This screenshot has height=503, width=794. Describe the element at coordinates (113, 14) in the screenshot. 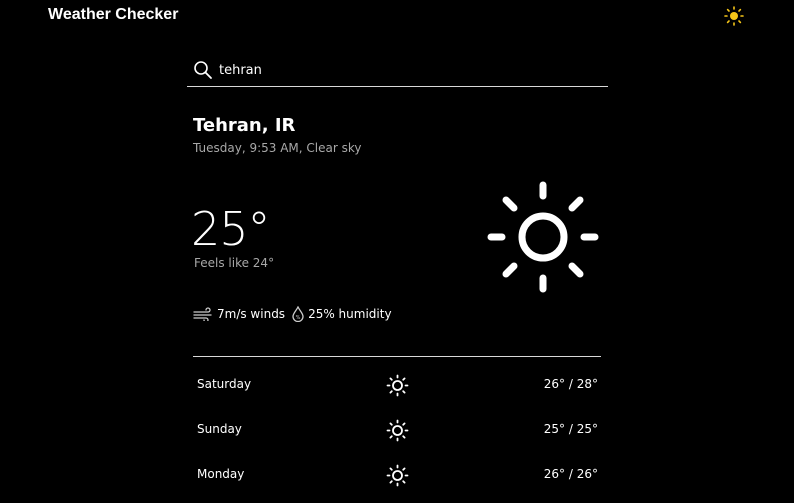

I see `app-title: Weather Checker` at that location.